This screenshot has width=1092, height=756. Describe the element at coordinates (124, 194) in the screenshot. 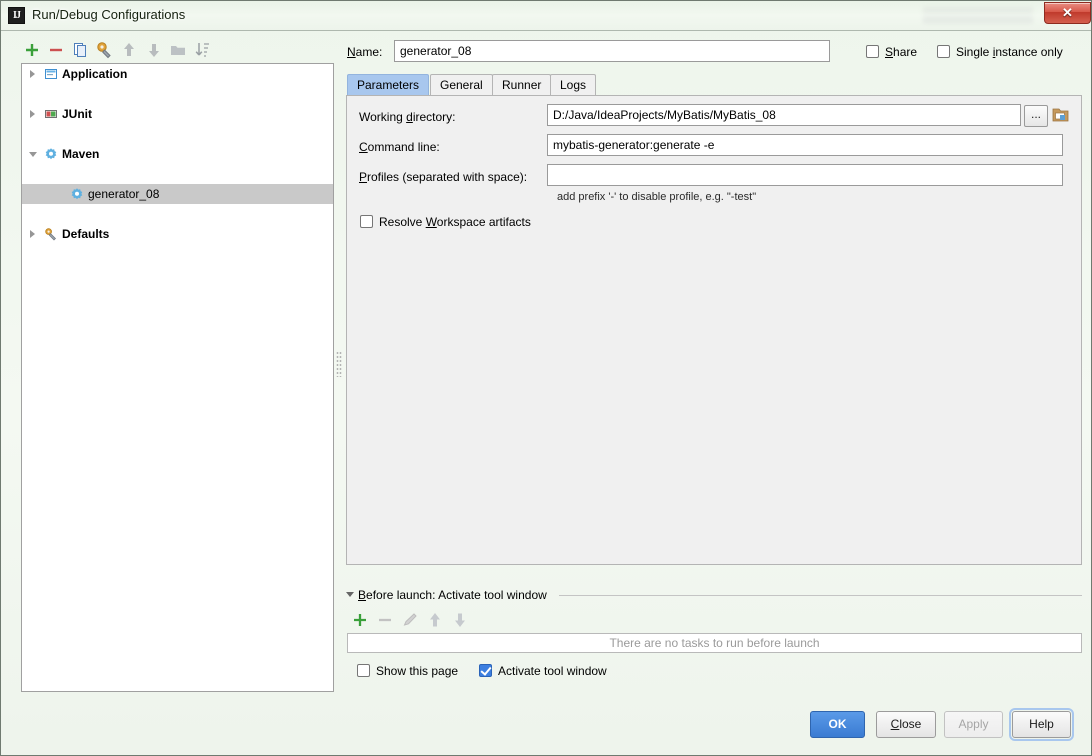

I see `tree-item-label: generator_08` at that location.